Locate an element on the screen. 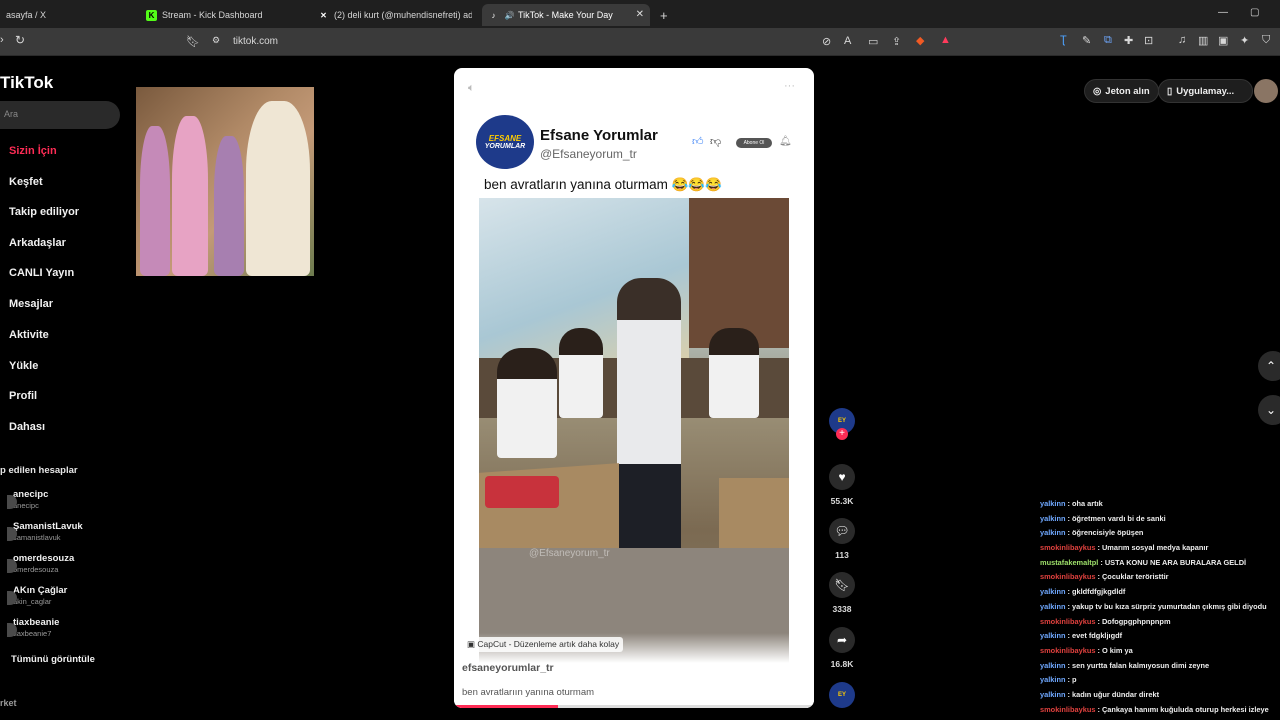 This screenshot has width=1280, height=720. tab-x-profile: ✕ (2) deli kurt (@muhendisnefreti) adlı is located at coordinates (392, 15).